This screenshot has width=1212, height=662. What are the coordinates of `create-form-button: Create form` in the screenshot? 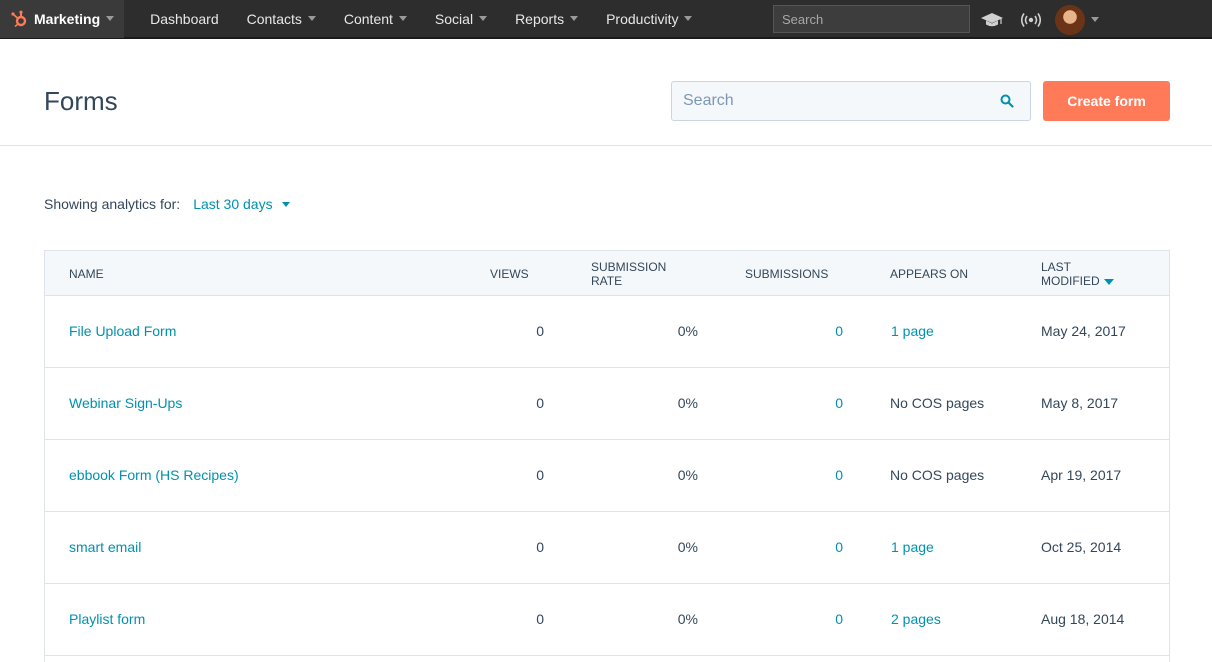 It's located at (1106, 101).